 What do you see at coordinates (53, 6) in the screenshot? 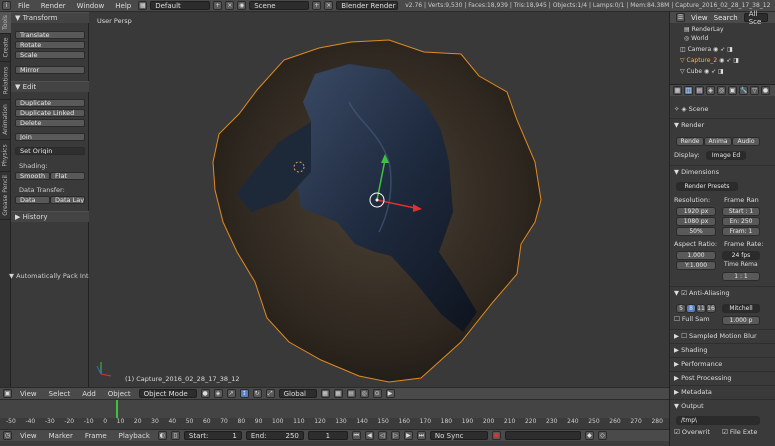
I see `menu-render: Render` at bounding box center [53, 6].